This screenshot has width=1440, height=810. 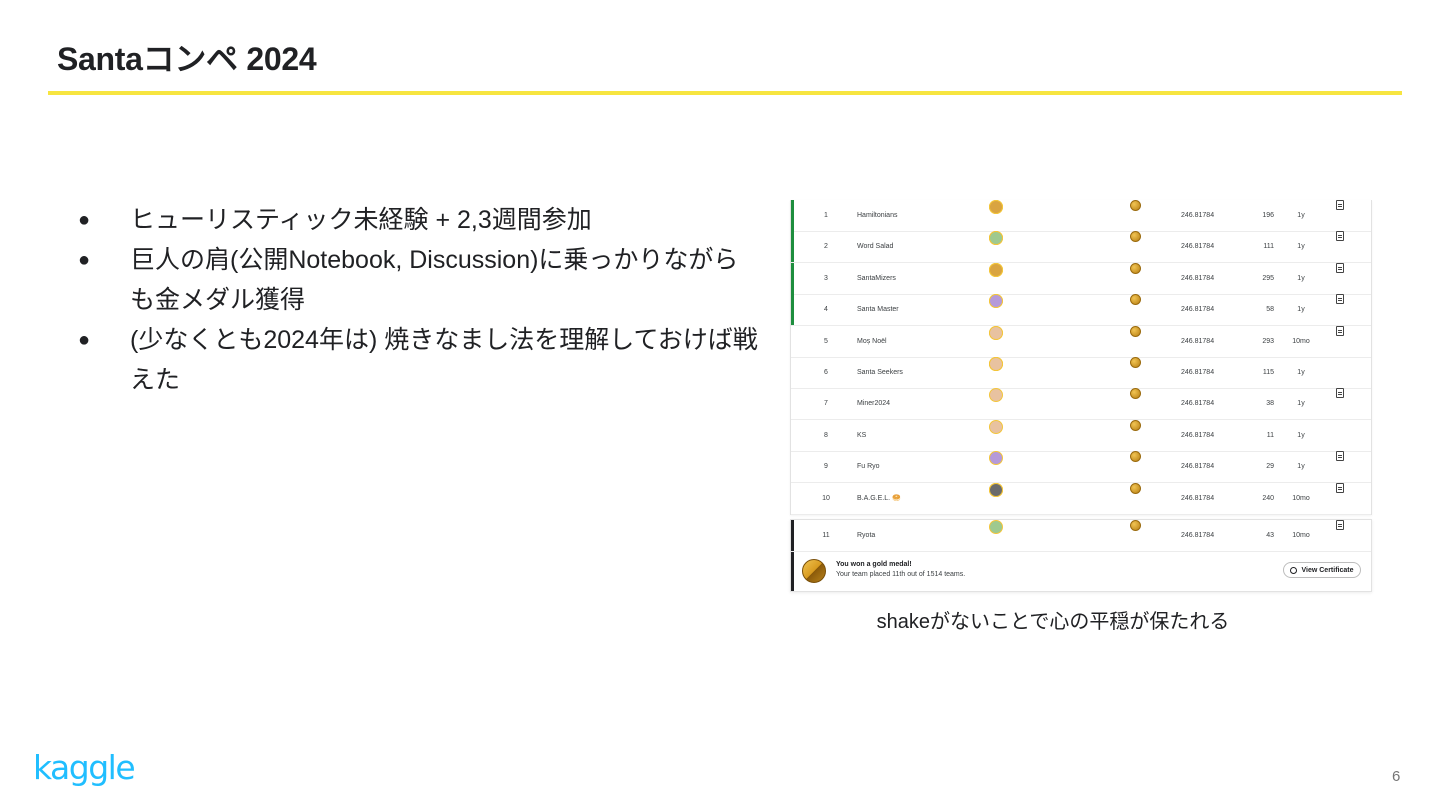 What do you see at coordinates (1322, 570) in the screenshot?
I see `view-certificate-button: View Certificate` at bounding box center [1322, 570].